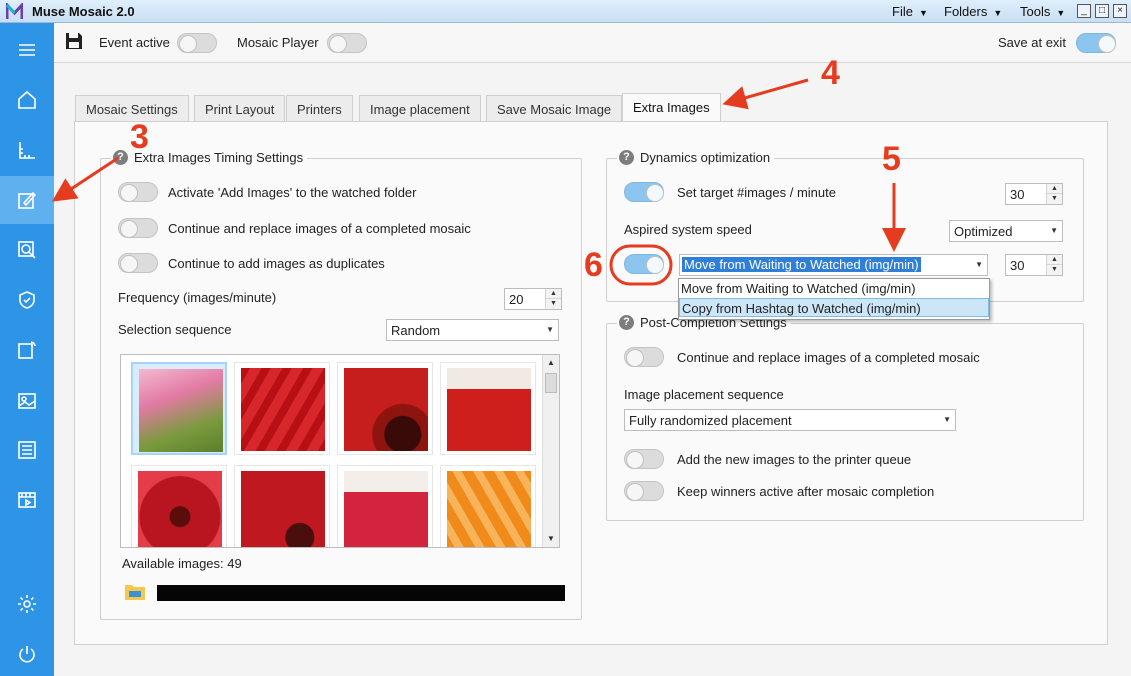  What do you see at coordinates (27, 604) in the screenshot?
I see `sidebar-settings` at bounding box center [27, 604].